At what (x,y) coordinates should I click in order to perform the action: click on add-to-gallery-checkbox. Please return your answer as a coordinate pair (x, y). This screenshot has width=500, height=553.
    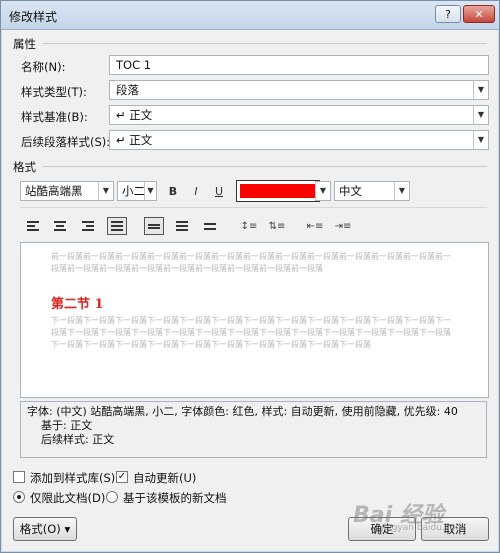
    Looking at the image, I should click on (19, 477).